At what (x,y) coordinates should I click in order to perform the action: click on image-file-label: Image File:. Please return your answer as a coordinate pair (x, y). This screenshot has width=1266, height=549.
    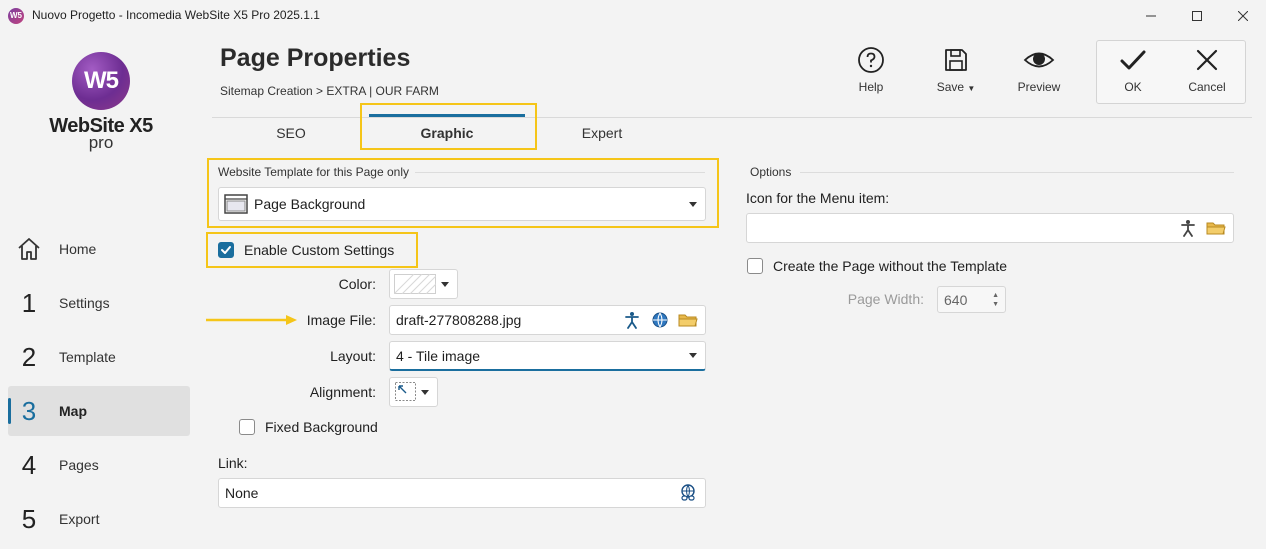
    Looking at the image, I should click on (341, 320).